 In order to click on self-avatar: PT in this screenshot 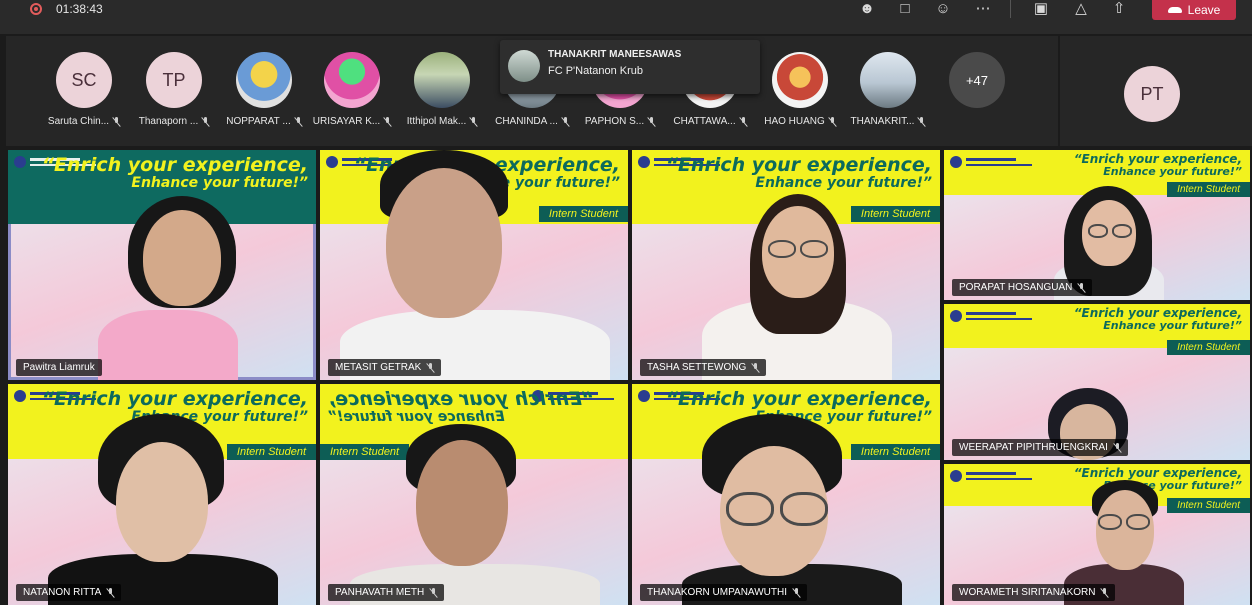, I will do `click(1152, 94)`.